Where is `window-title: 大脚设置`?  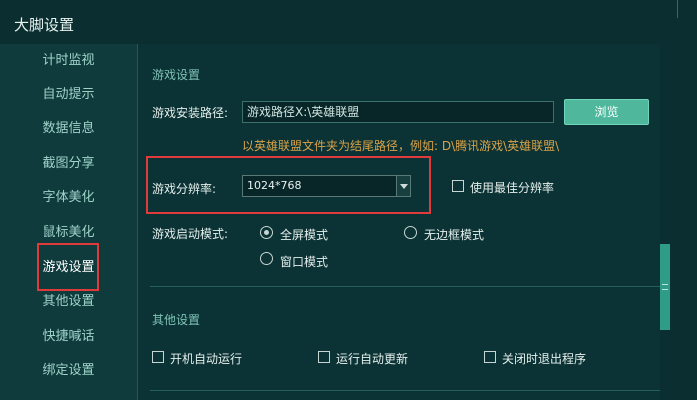
window-title: 大脚设置 is located at coordinates (44, 25).